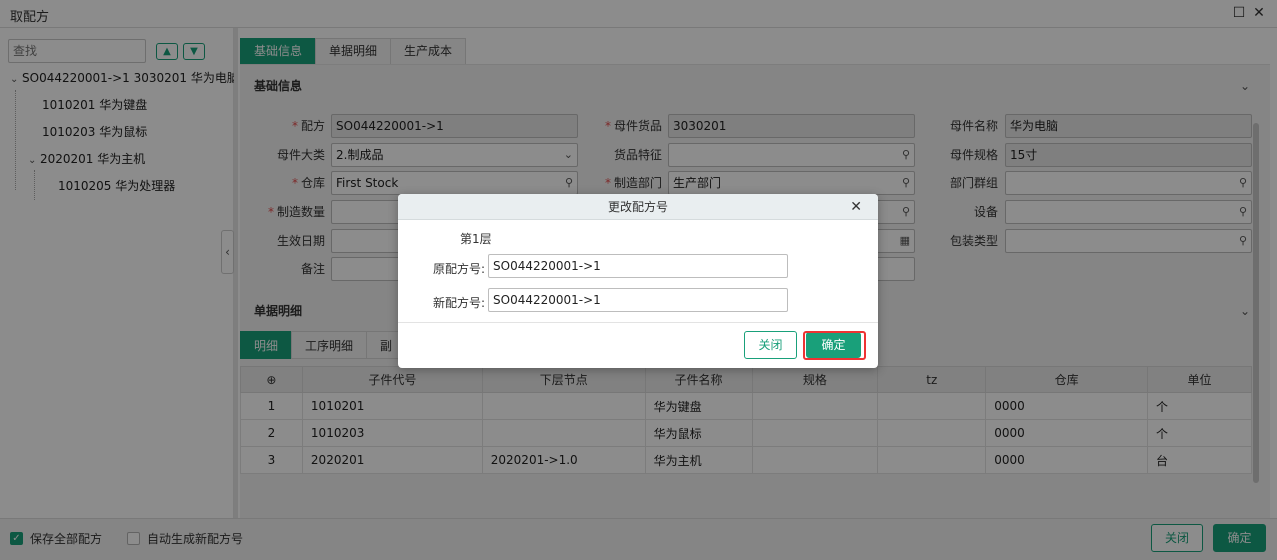 Image resolution: width=1277 pixels, height=560 pixels. What do you see at coordinates (638, 300) in the screenshot?
I see `new-recipe-field: SO044220001->1` at bounding box center [638, 300].